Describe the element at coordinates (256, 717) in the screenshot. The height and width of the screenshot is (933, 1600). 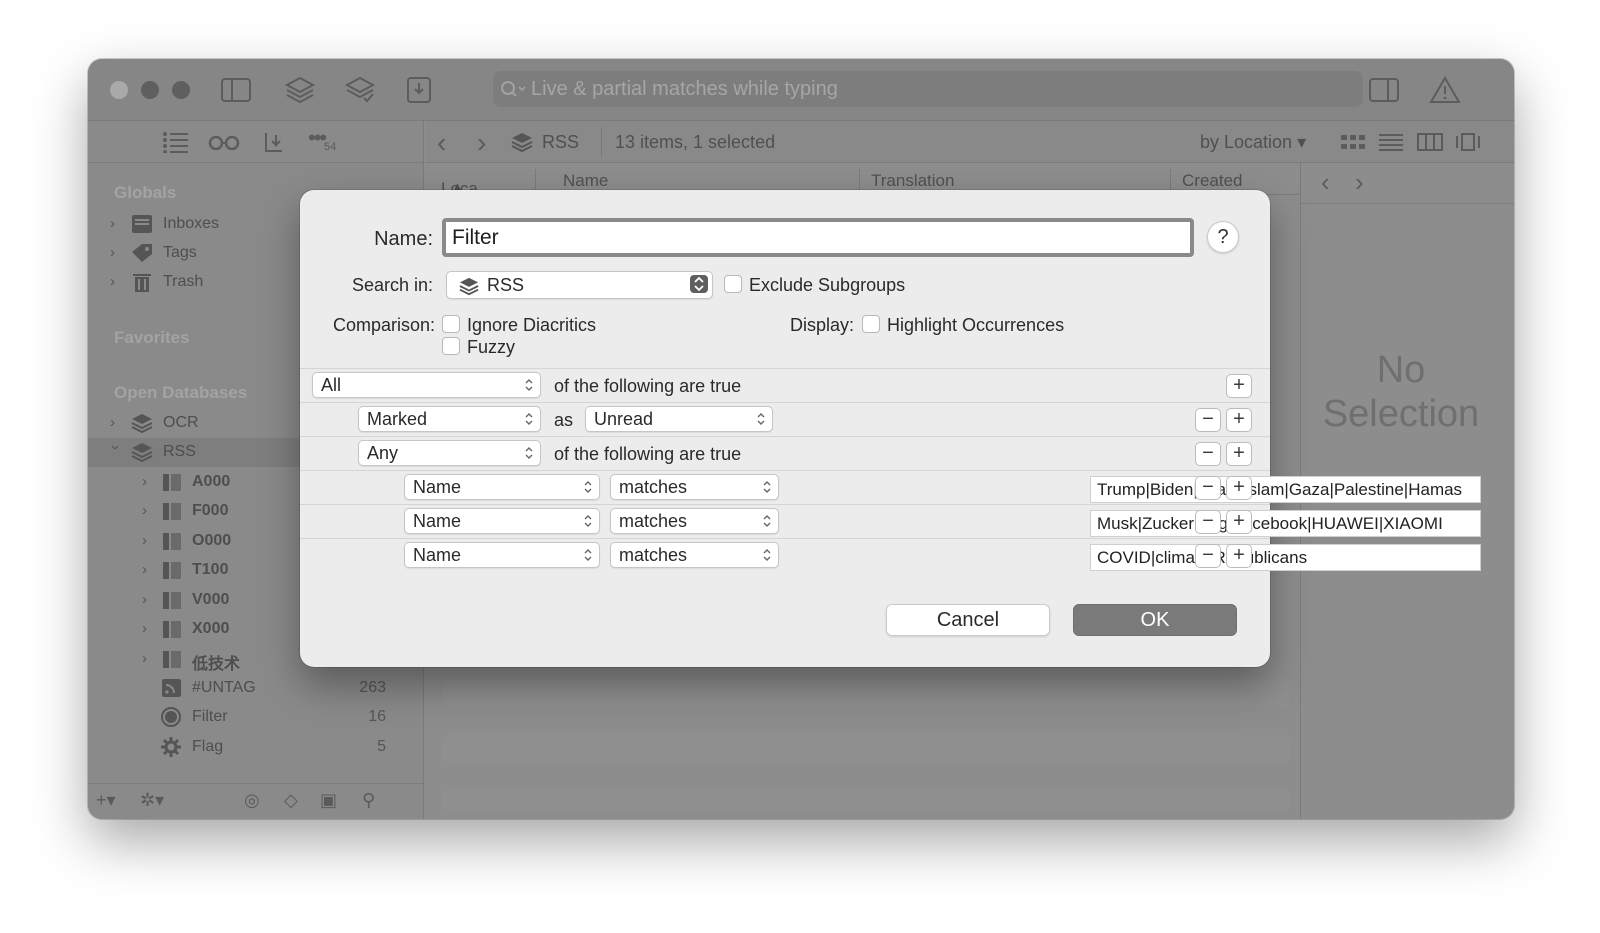
I see `sidebar-item-filter: Filter 16` at that location.